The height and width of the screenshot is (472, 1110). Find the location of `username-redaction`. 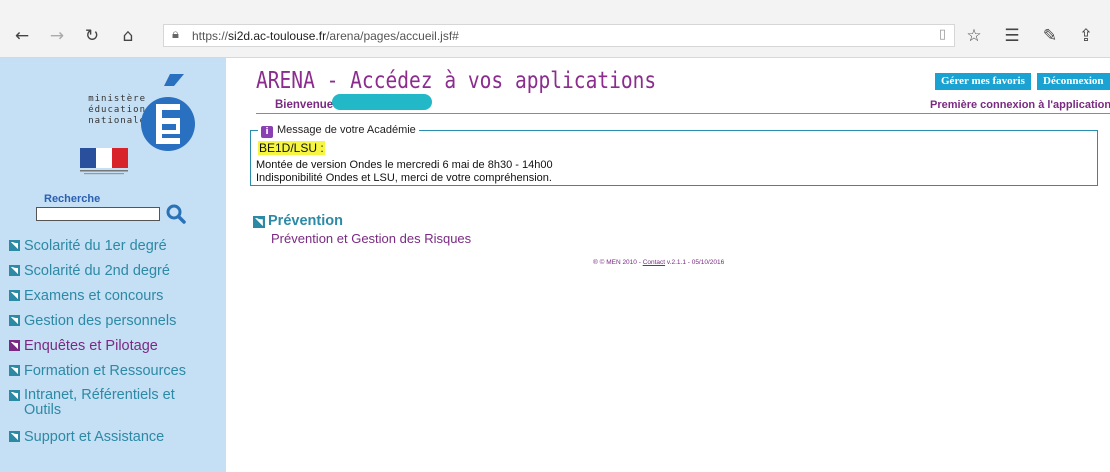

username-redaction is located at coordinates (382, 102).